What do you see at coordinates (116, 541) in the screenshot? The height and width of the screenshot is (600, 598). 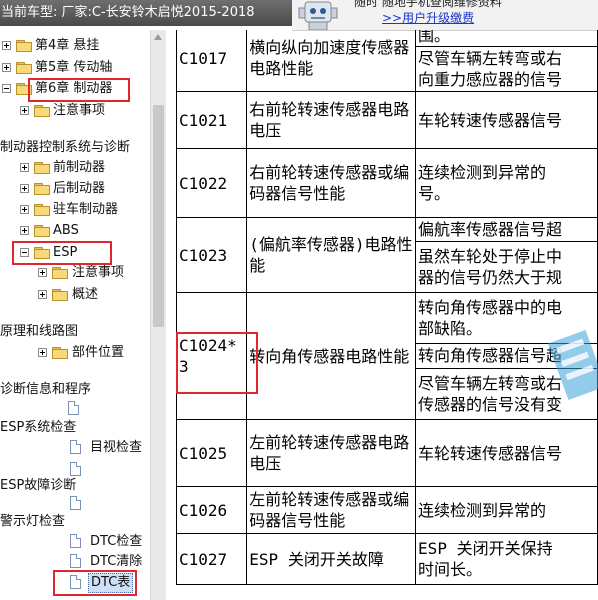 I see `tree-item-label: DTC检查` at bounding box center [116, 541].